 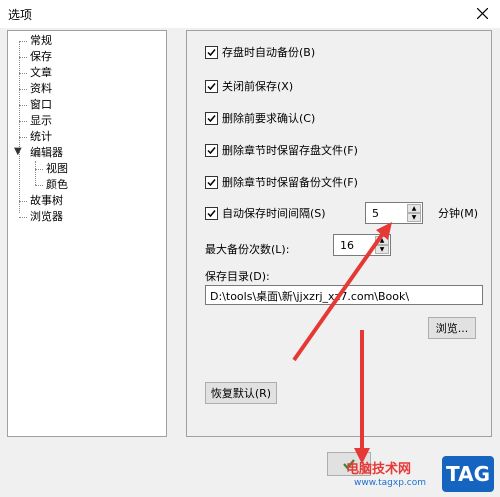 I want to click on auto-backup-checkbox: 存盘时自动备份(B), so click(x=260, y=52).